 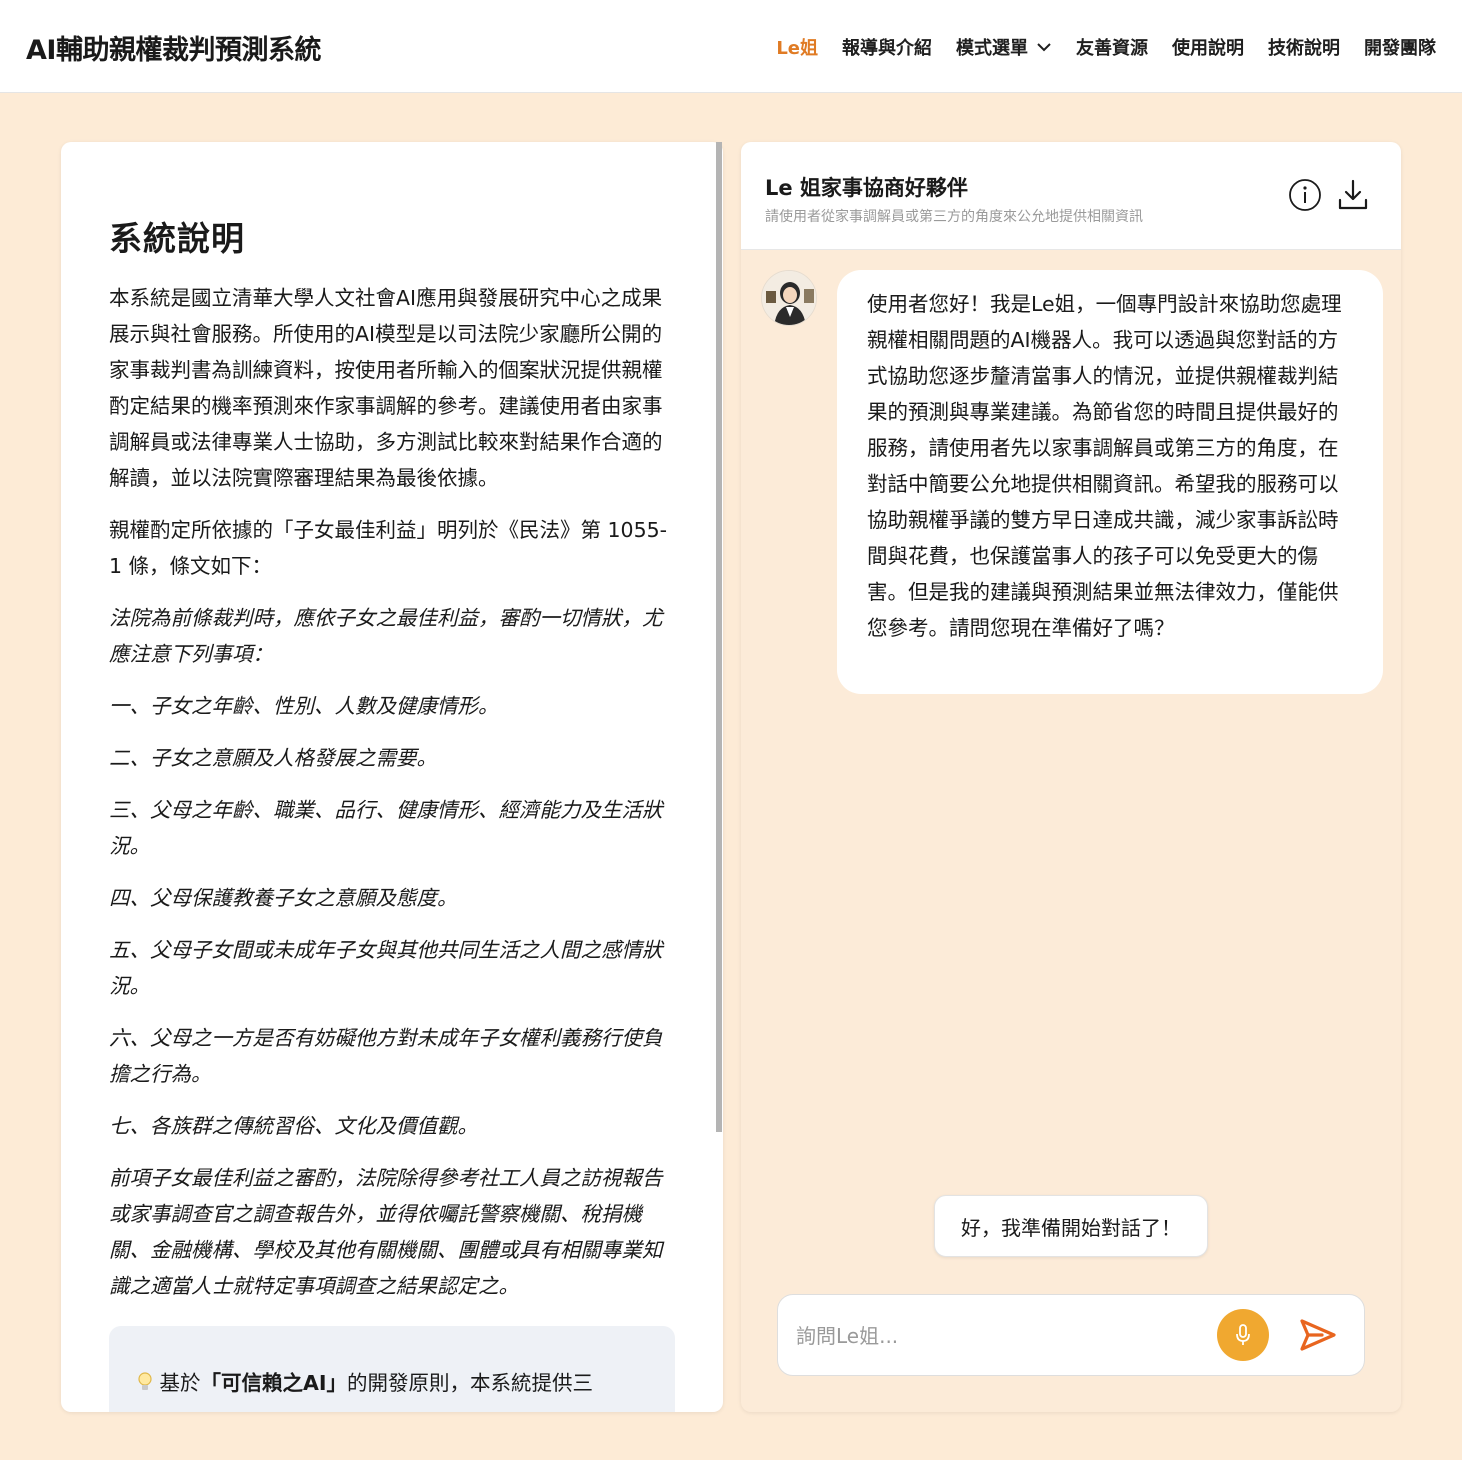 I want to click on nav-item-dev-team: 開發團隊, so click(x=1400, y=47).